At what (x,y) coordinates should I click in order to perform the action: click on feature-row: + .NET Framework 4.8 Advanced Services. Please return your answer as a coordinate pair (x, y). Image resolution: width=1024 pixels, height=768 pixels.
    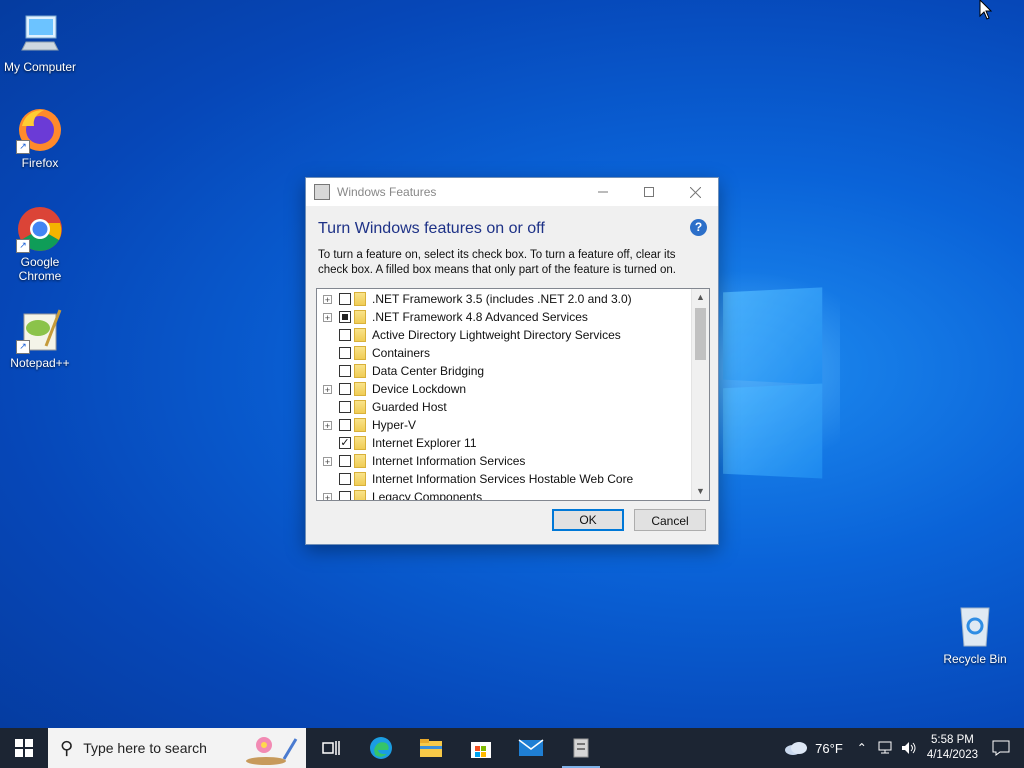
    Looking at the image, I should click on (513, 317).